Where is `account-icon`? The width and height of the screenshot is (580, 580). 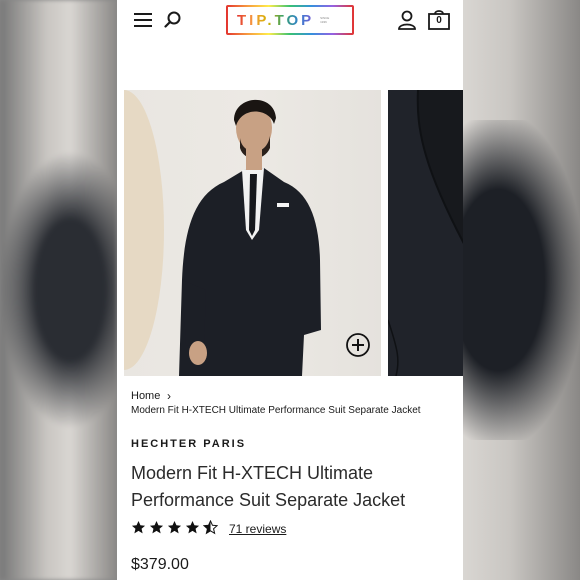
account-icon is located at coordinates (407, 20).